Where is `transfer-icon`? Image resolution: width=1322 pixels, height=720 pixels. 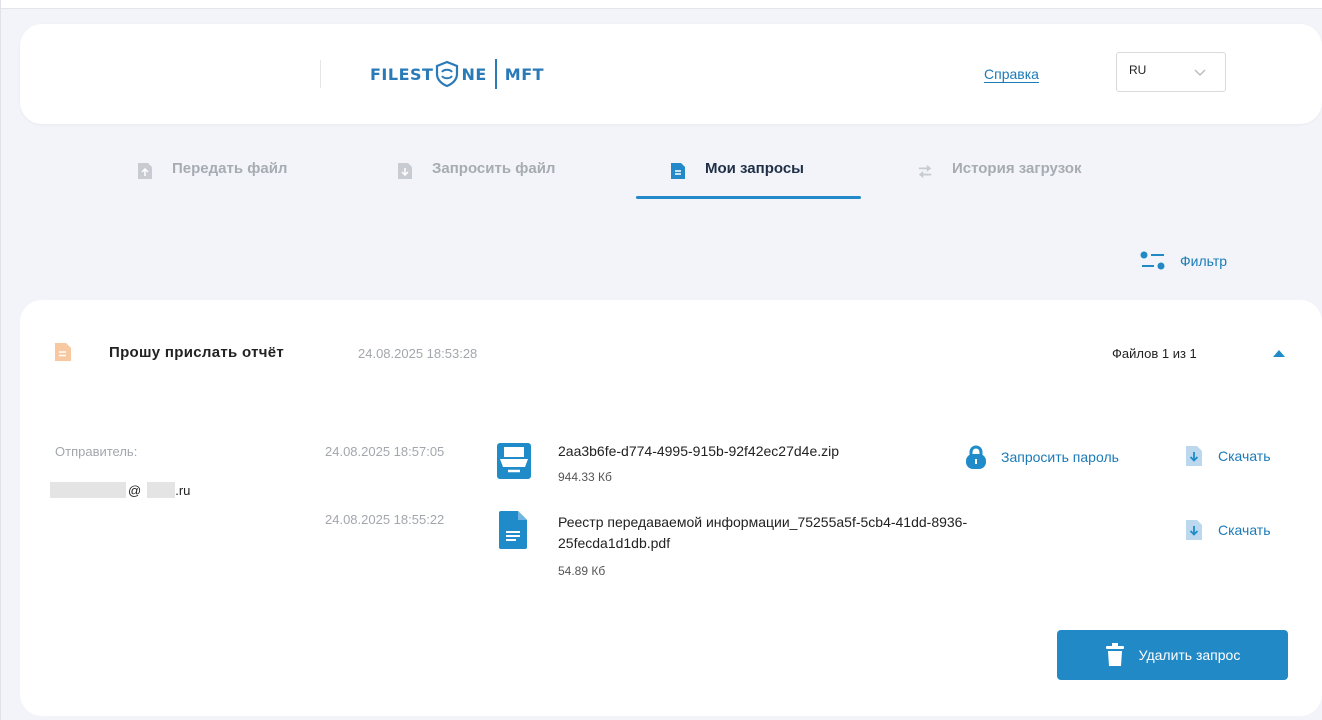
transfer-icon is located at coordinates (925, 171).